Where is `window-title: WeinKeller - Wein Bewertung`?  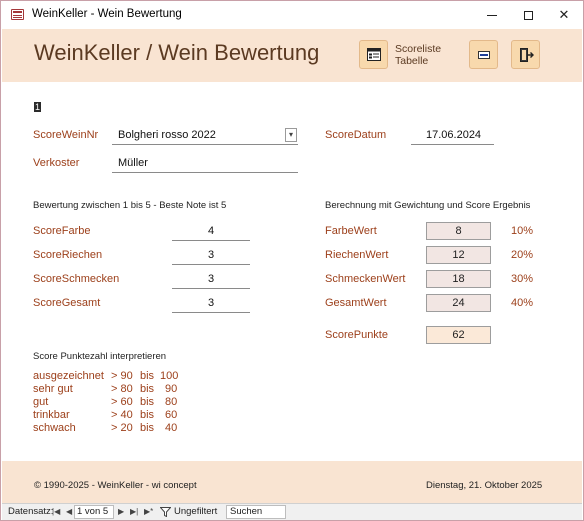 window-title: WeinKeller - Wein Bewertung is located at coordinates (107, 14).